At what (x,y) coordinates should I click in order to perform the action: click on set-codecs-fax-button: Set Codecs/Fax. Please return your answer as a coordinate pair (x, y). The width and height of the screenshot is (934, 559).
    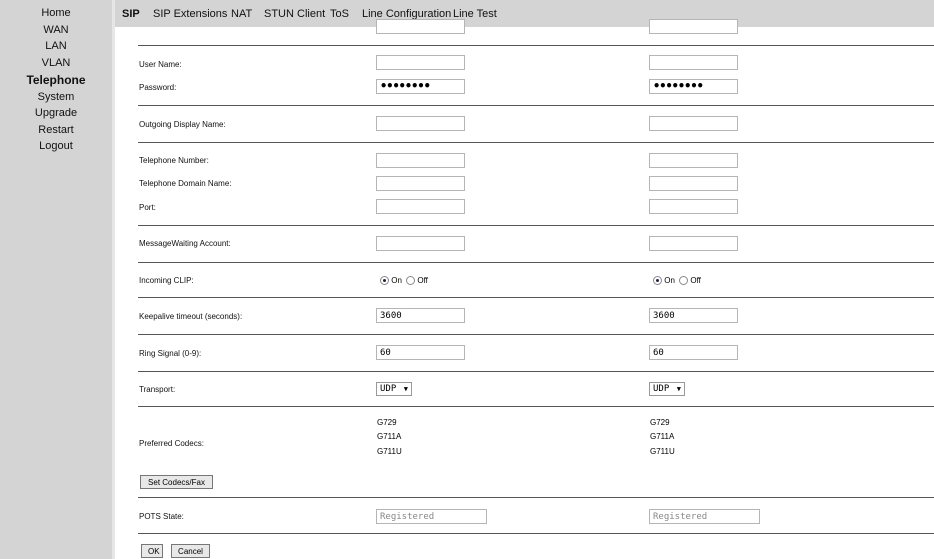
    Looking at the image, I should click on (176, 482).